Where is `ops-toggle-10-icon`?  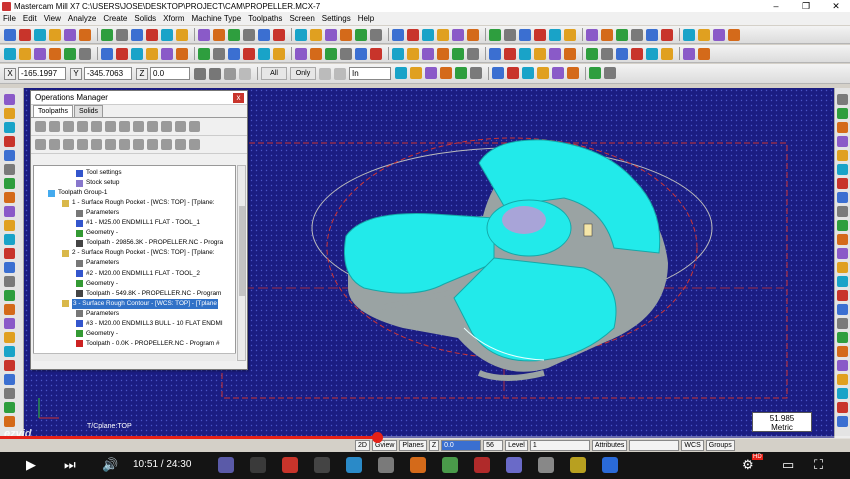
ops-toggle-10-icon is located at coordinates (166, 144).